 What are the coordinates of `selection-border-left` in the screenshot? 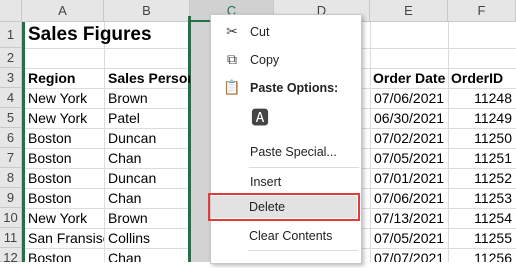 It's located at (23, 142).